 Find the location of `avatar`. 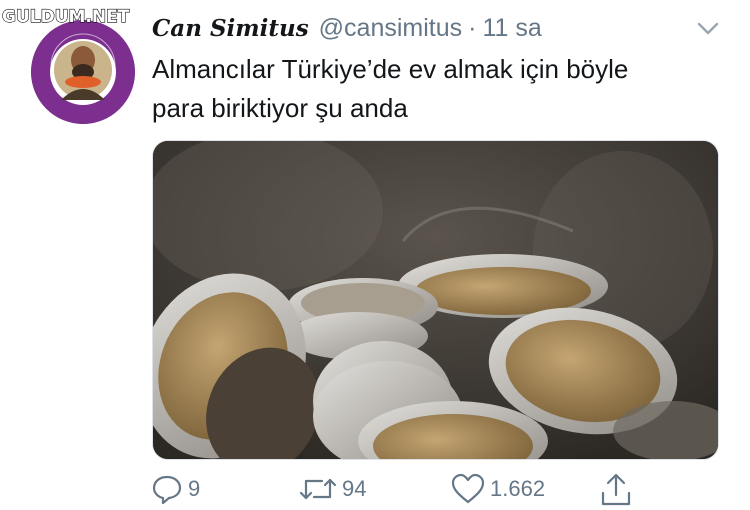

avatar is located at coordinates (83, 72).